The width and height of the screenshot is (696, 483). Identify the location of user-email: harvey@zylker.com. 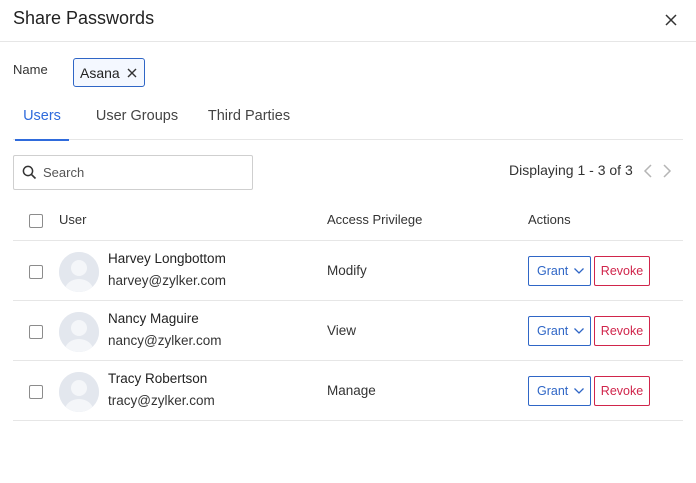
(167, 280).